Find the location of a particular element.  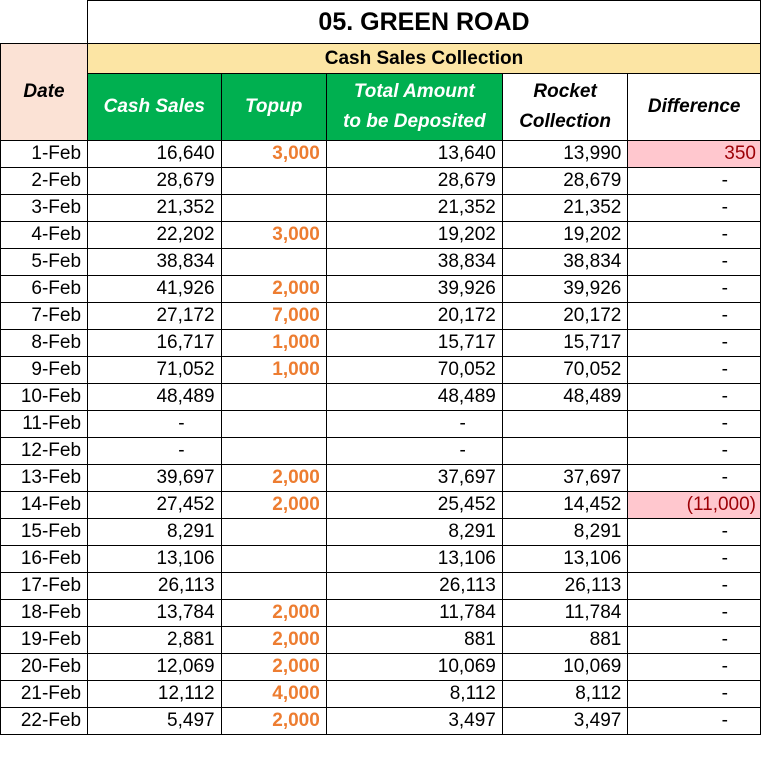

corner-cell is located at coordinates (44, 22).